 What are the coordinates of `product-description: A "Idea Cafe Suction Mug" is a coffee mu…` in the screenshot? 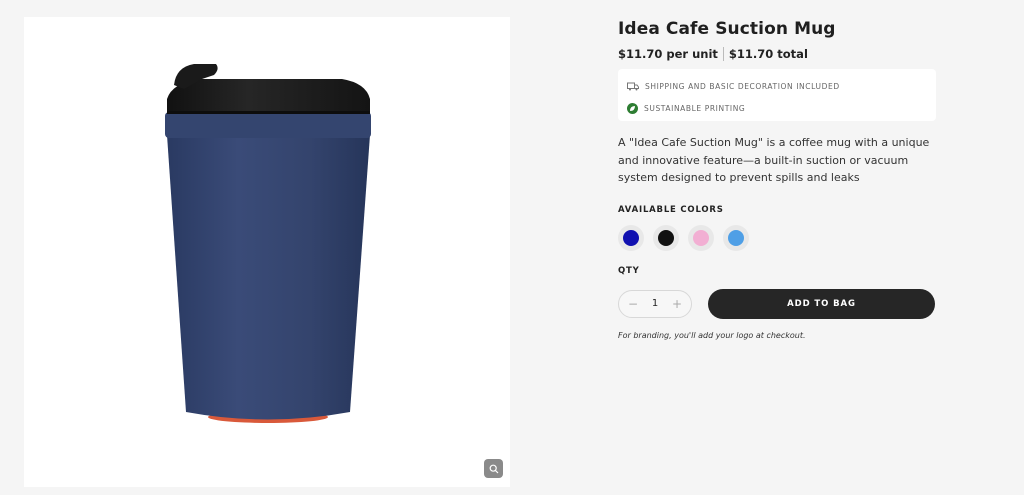 It's located at (774, 160).